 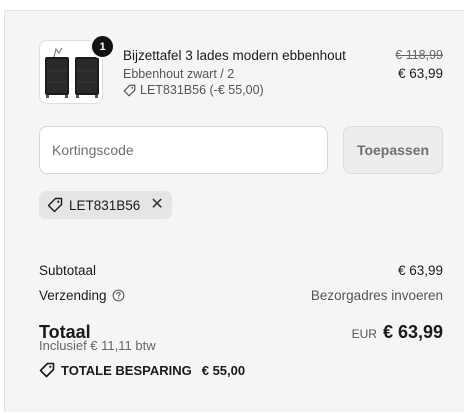 I want to click on applied-discount-code: LET831B56, so click(x=105, y=205).